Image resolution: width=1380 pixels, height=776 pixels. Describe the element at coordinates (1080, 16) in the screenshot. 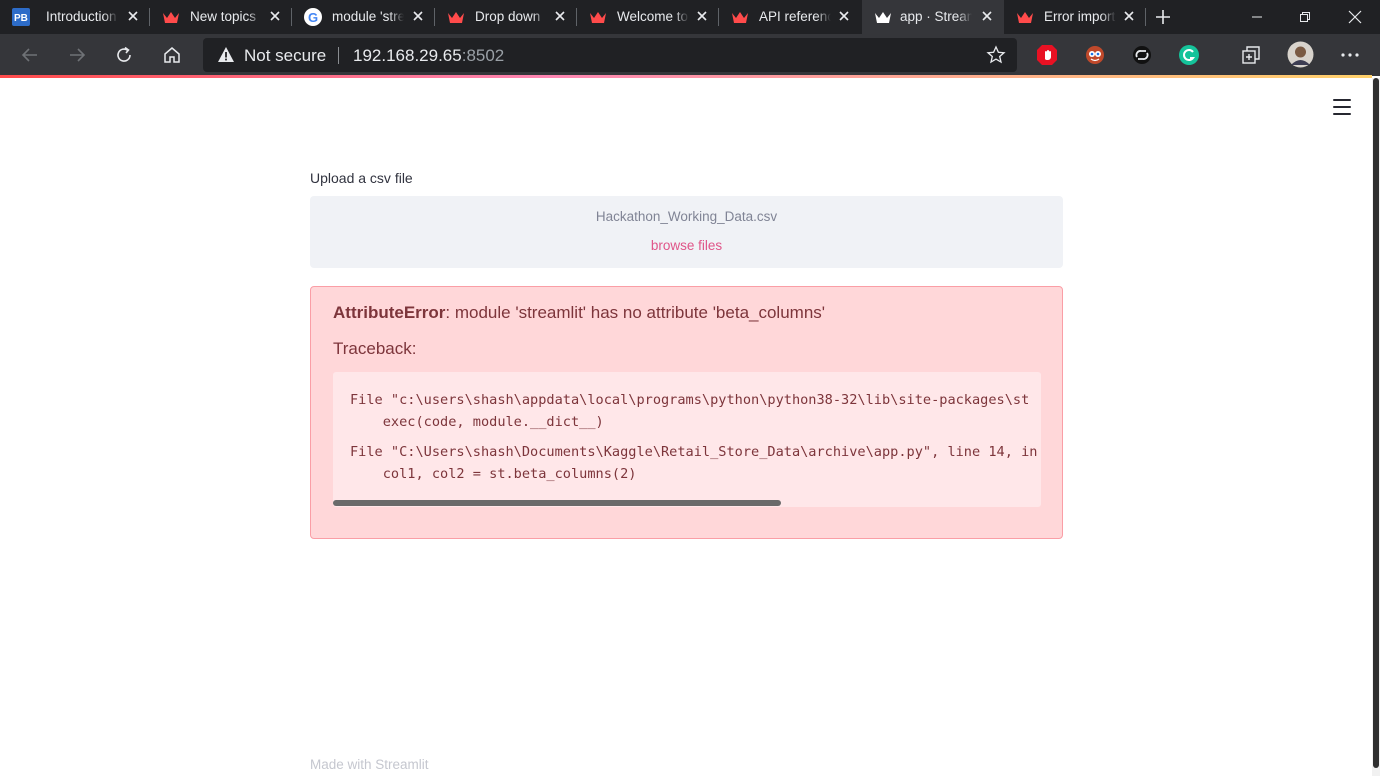

I see `tab-title: Error import` at that location.